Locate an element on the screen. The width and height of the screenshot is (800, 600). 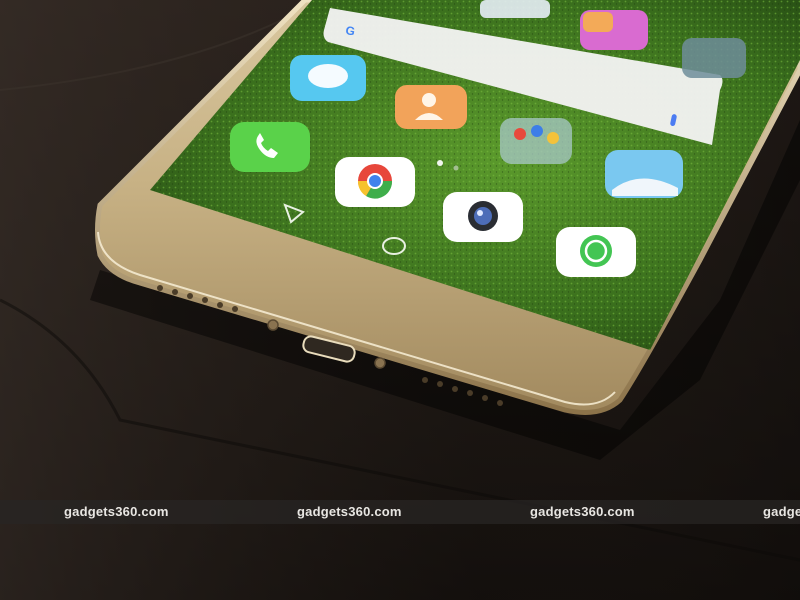
watermark-2: gadgets360.com is located at coordinates (349, 511).